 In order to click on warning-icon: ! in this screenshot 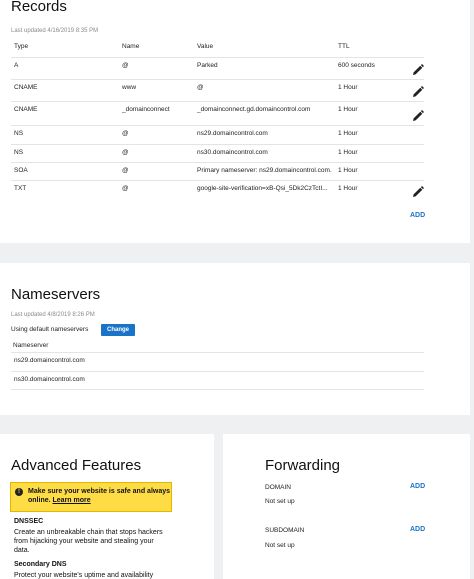, I will do `click(19, 492)`.